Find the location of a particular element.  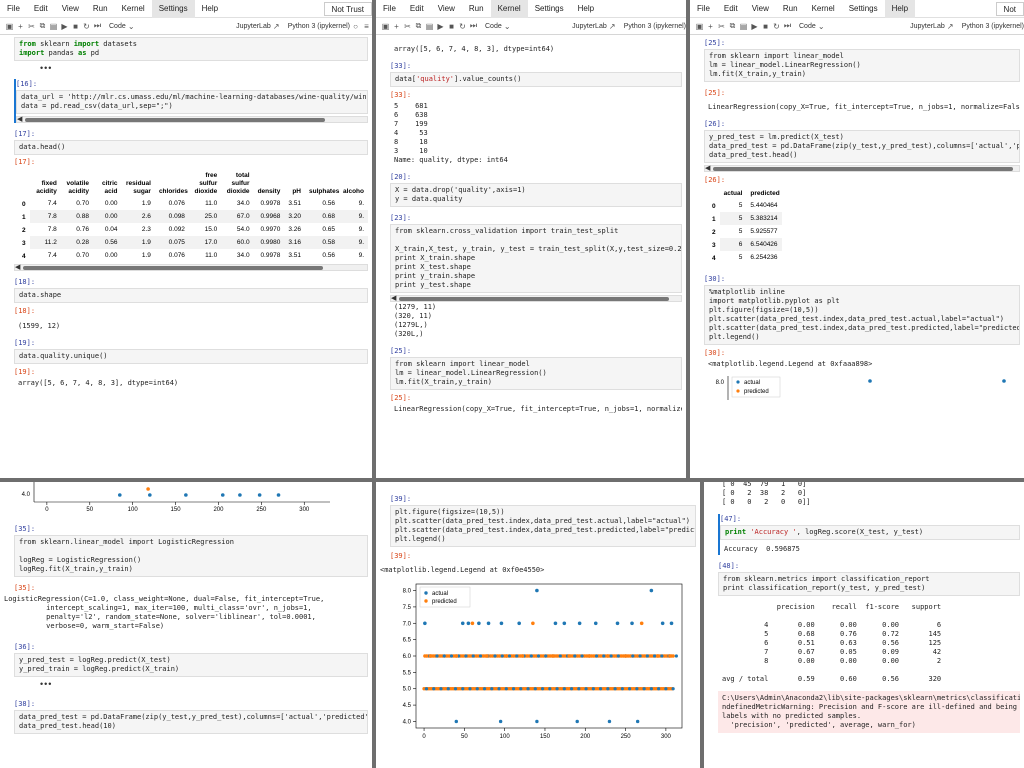

cell-input: data.head() is located at coordinates (191, 147).